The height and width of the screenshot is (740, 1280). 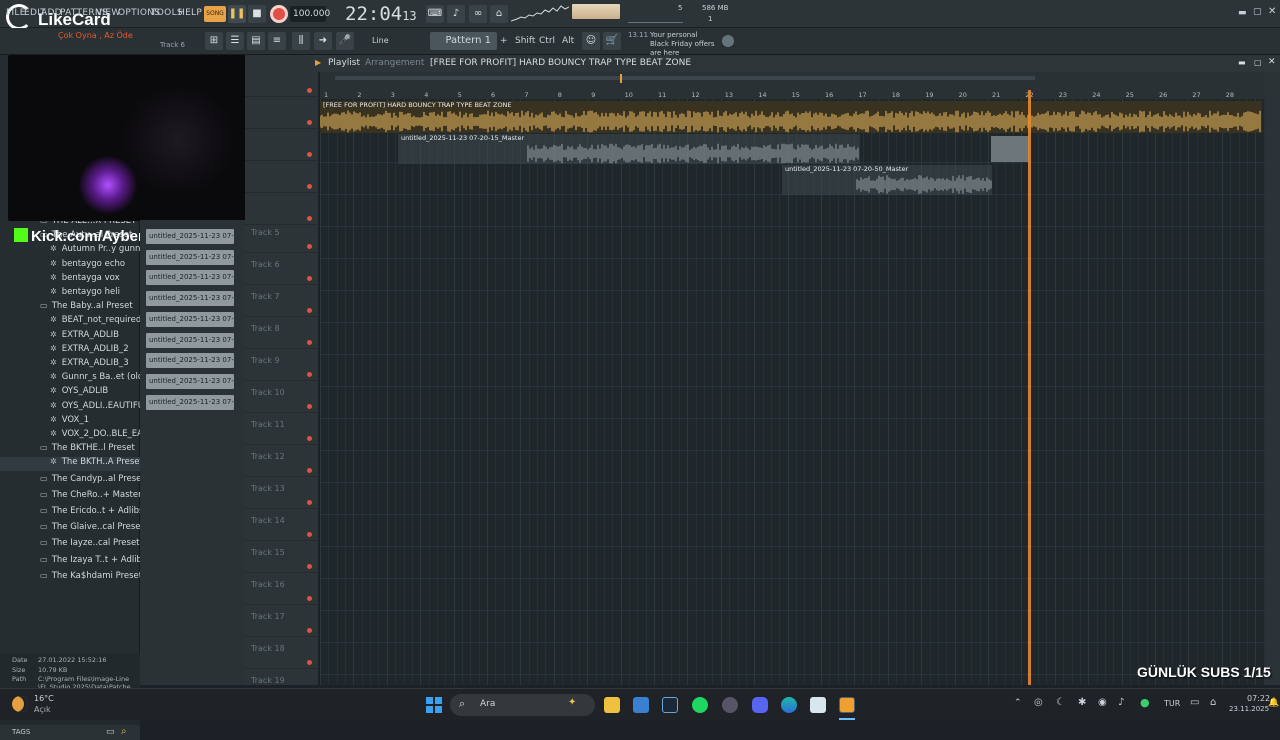 I want to click on discord-icon, so click(x=760, y=705).